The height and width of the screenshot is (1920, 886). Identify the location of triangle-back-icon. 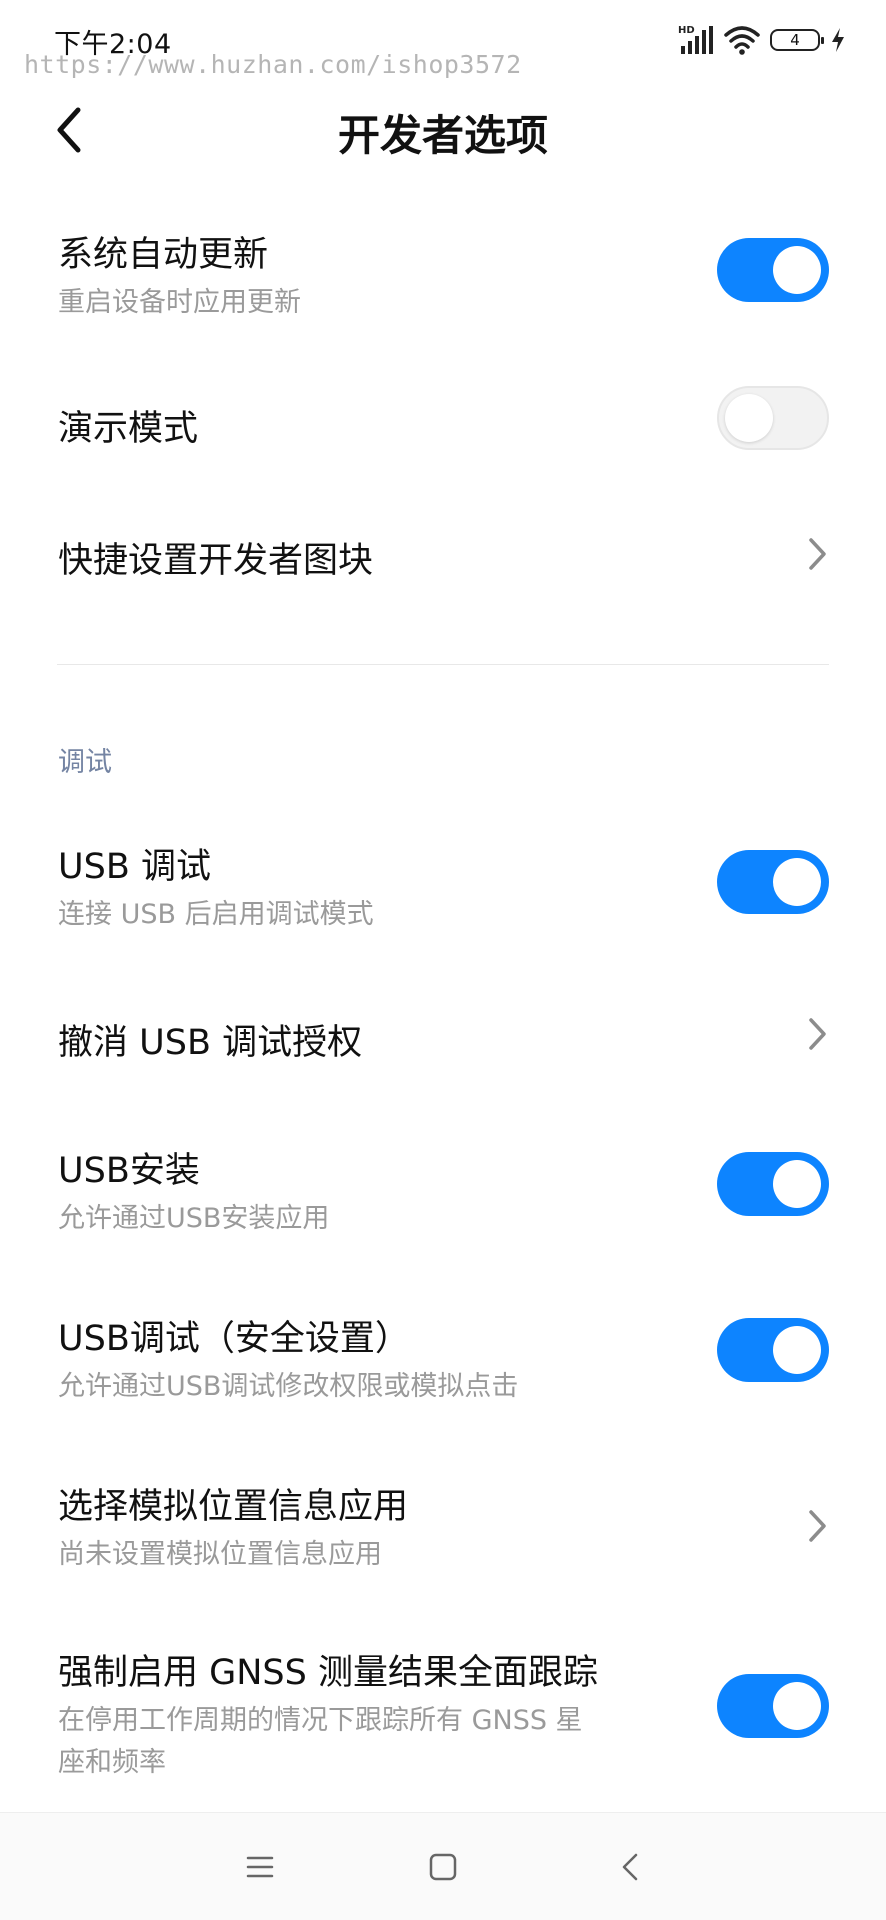
(630, 1867).